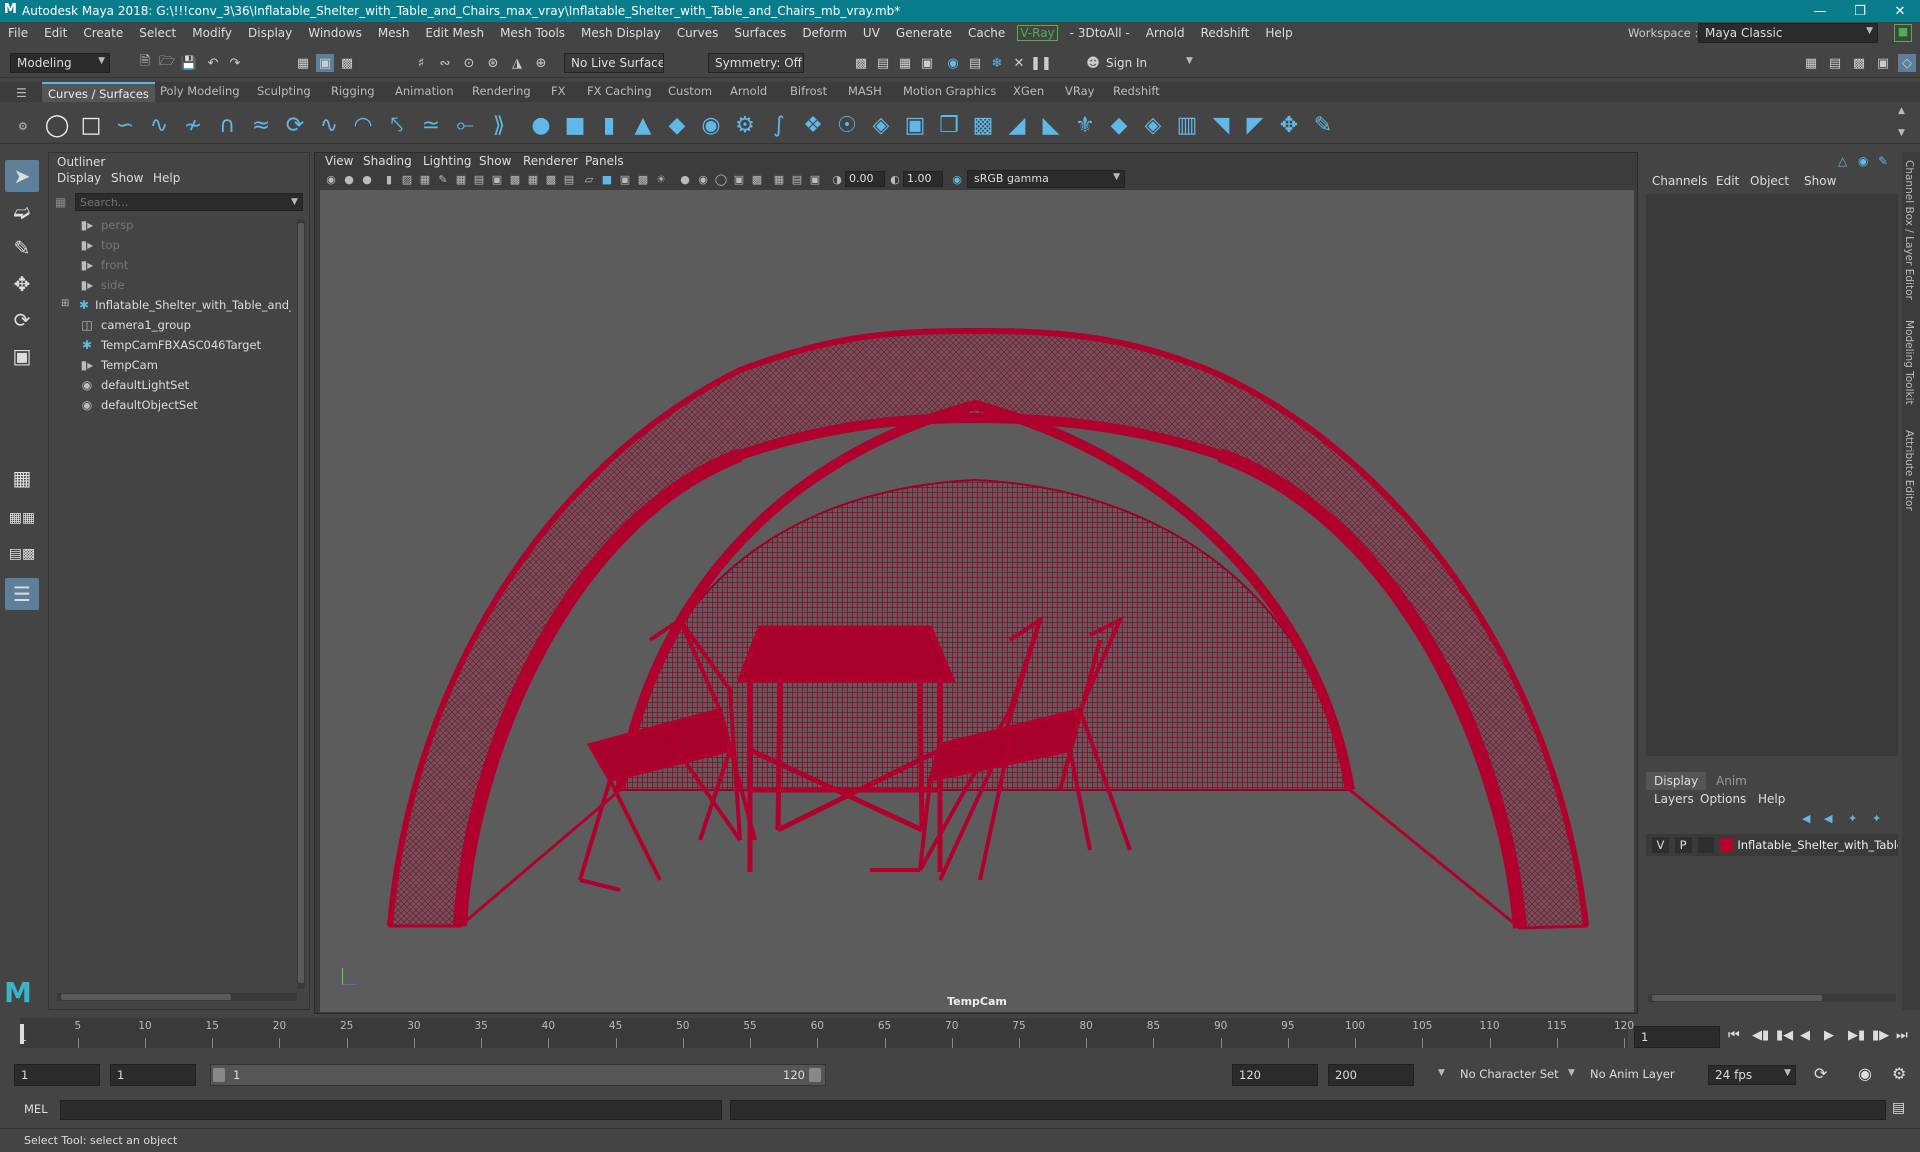 The width and height of the screenshot is (1920, 1152). Describe the element at coordinates (1909, 362) in the screenshot. I see `side-tab-modeling-toolkit: Modeling Toolkit` at that location.